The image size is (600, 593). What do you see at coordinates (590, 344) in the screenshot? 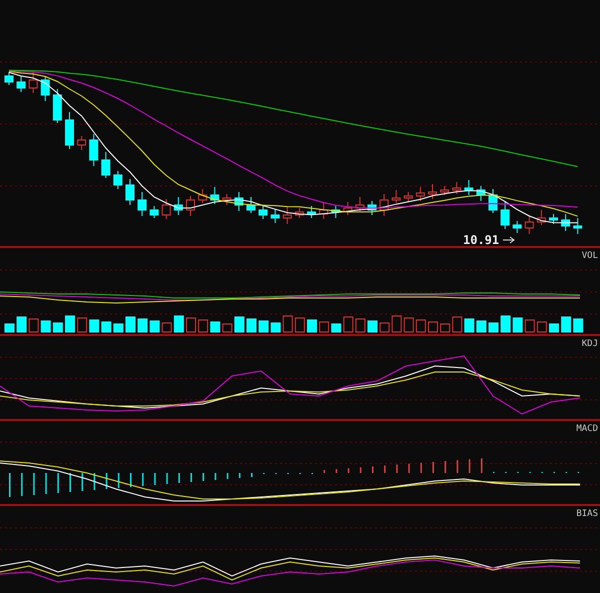
I see `indicator-label: KDJ` at bounding box center [590, 344].